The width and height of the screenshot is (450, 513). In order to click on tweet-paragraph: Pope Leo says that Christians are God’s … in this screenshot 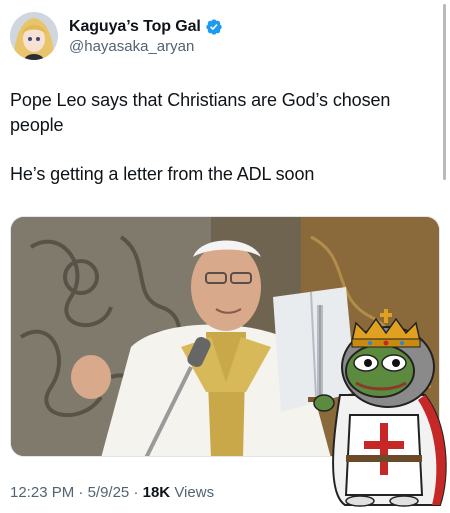, I will do `click(200, 112)`.